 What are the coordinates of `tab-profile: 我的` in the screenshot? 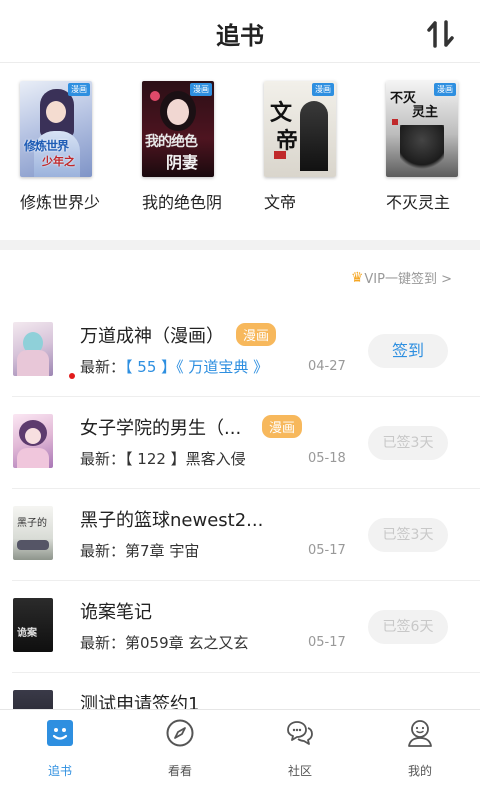 It's located at (420, 748).